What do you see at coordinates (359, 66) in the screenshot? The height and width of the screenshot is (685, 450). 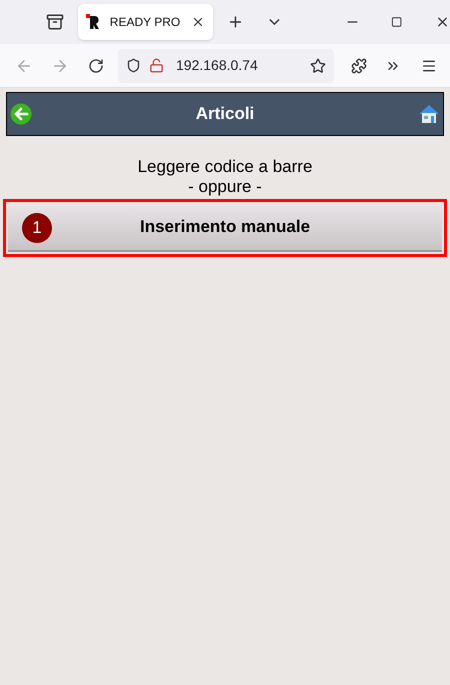 I see `puzzle-icon` at bounding box center [359, 66].